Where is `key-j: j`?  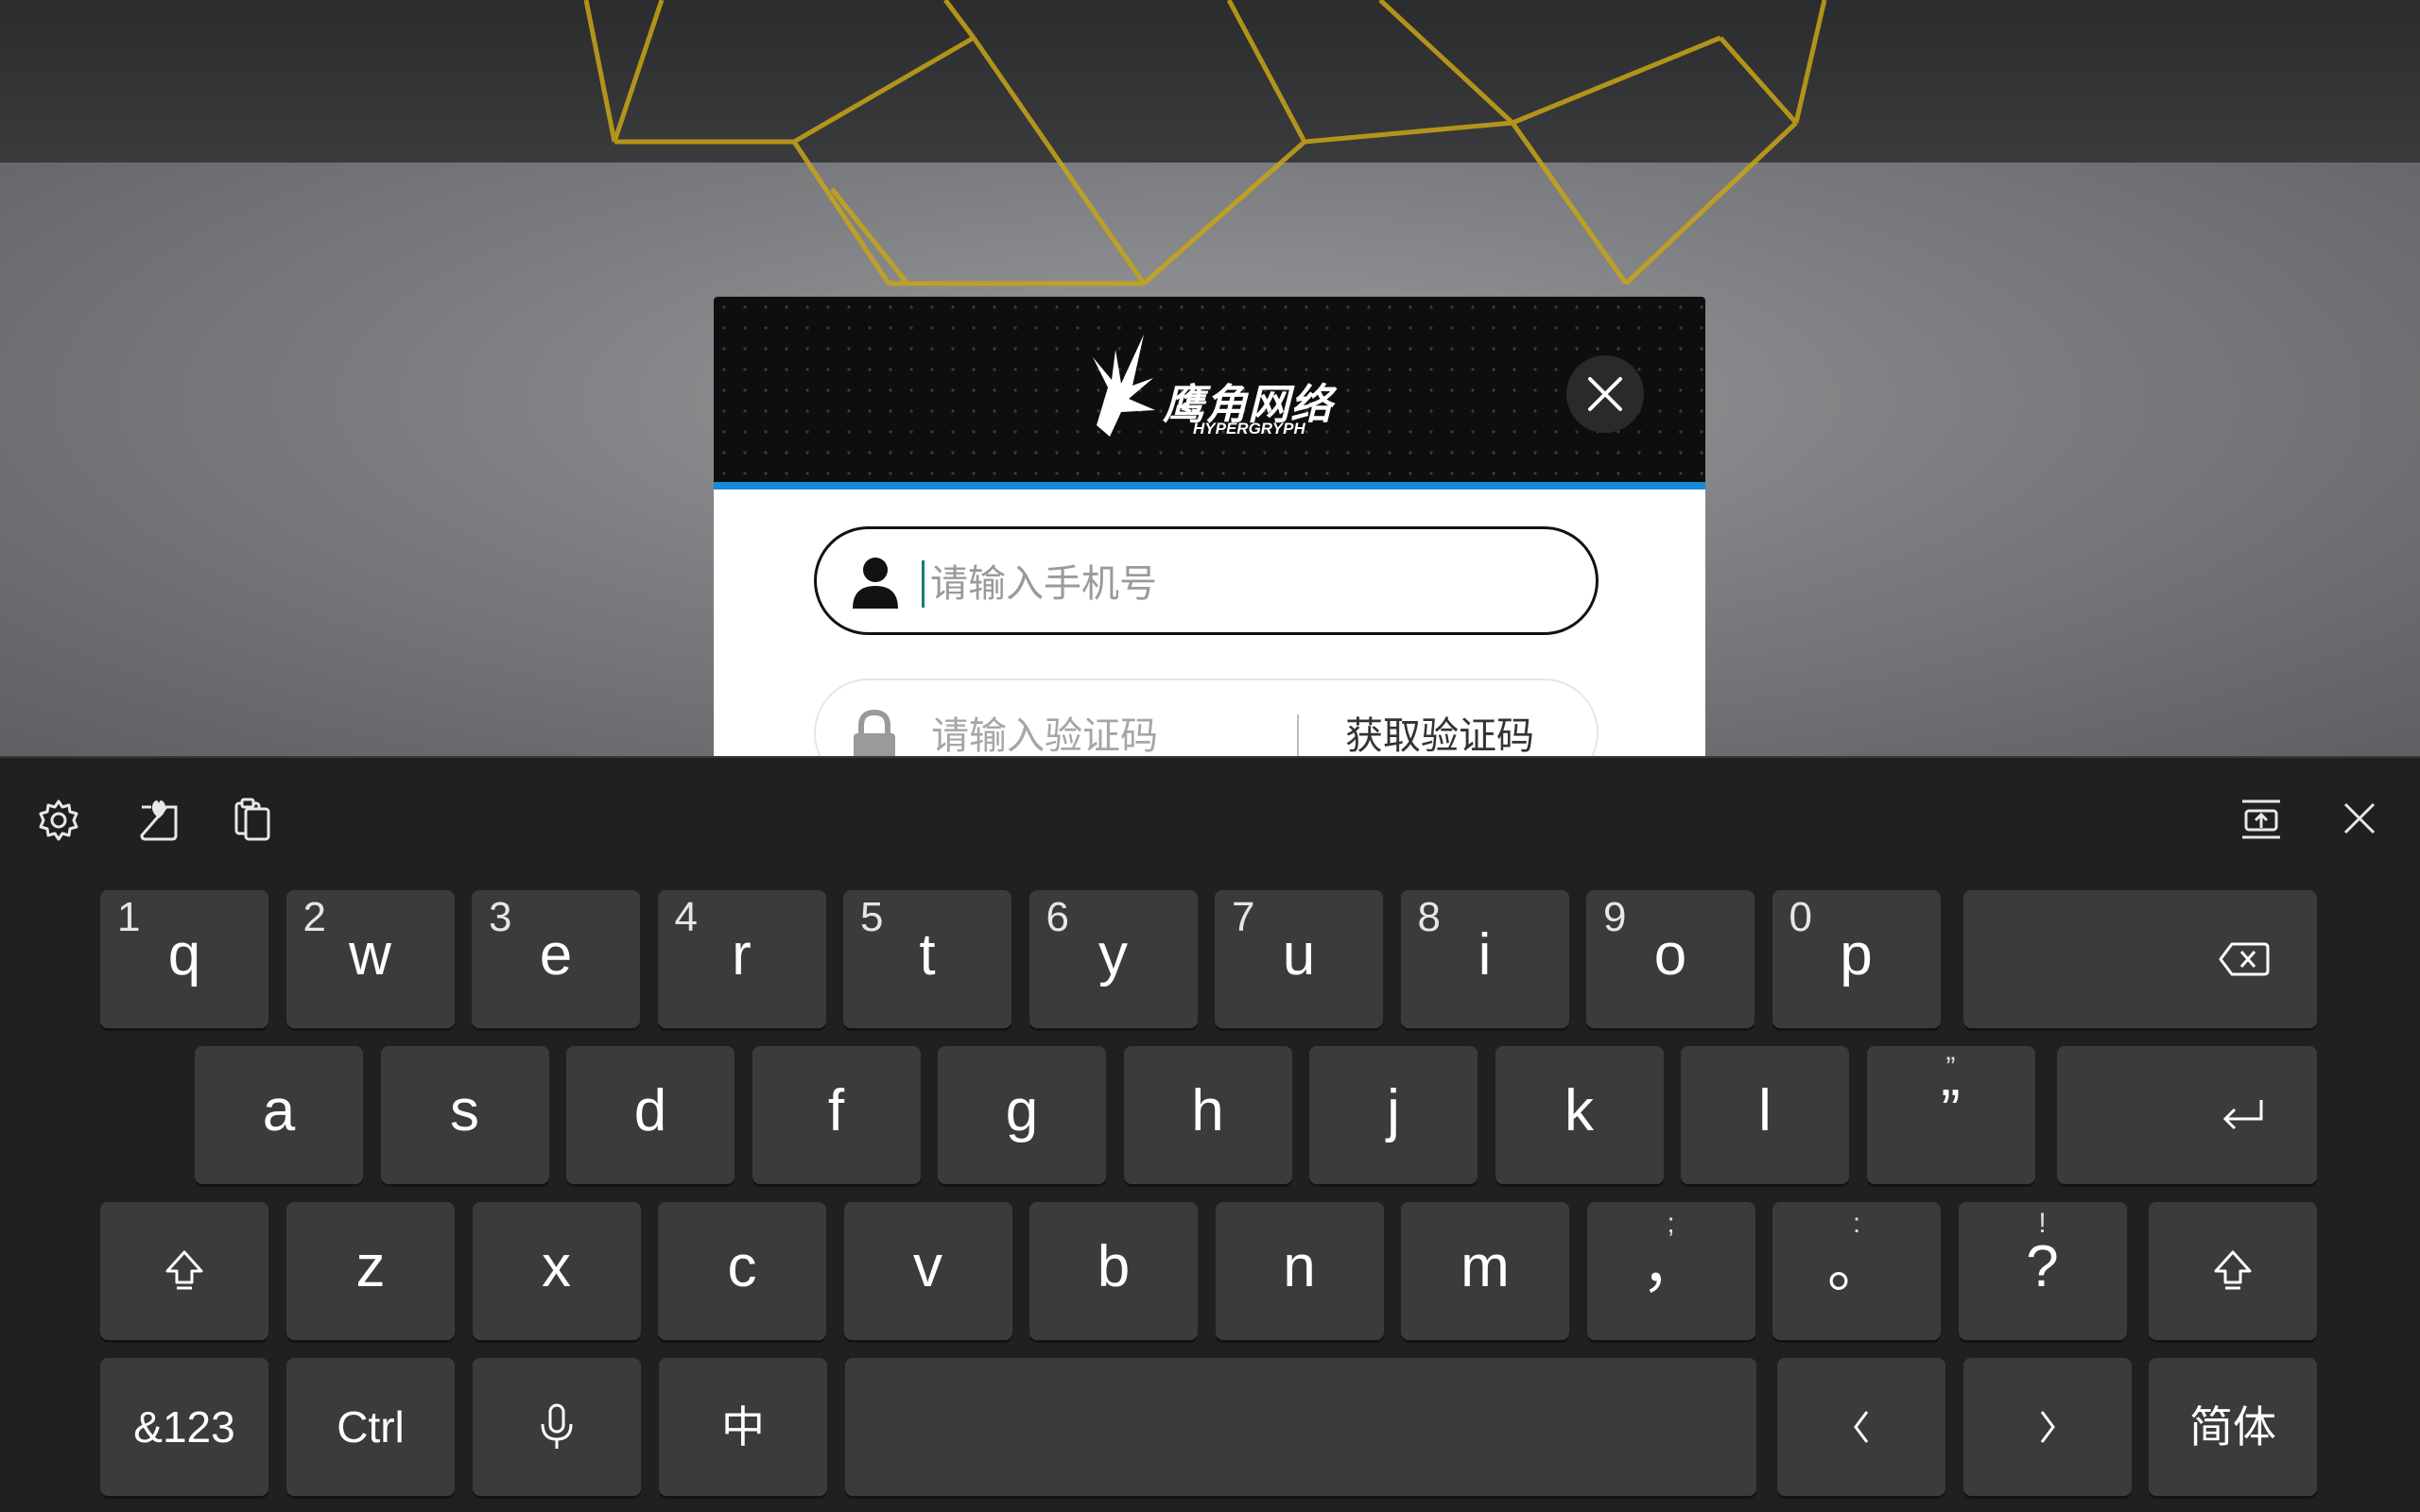 key-j: j is located at coordinates (1393, 1115).